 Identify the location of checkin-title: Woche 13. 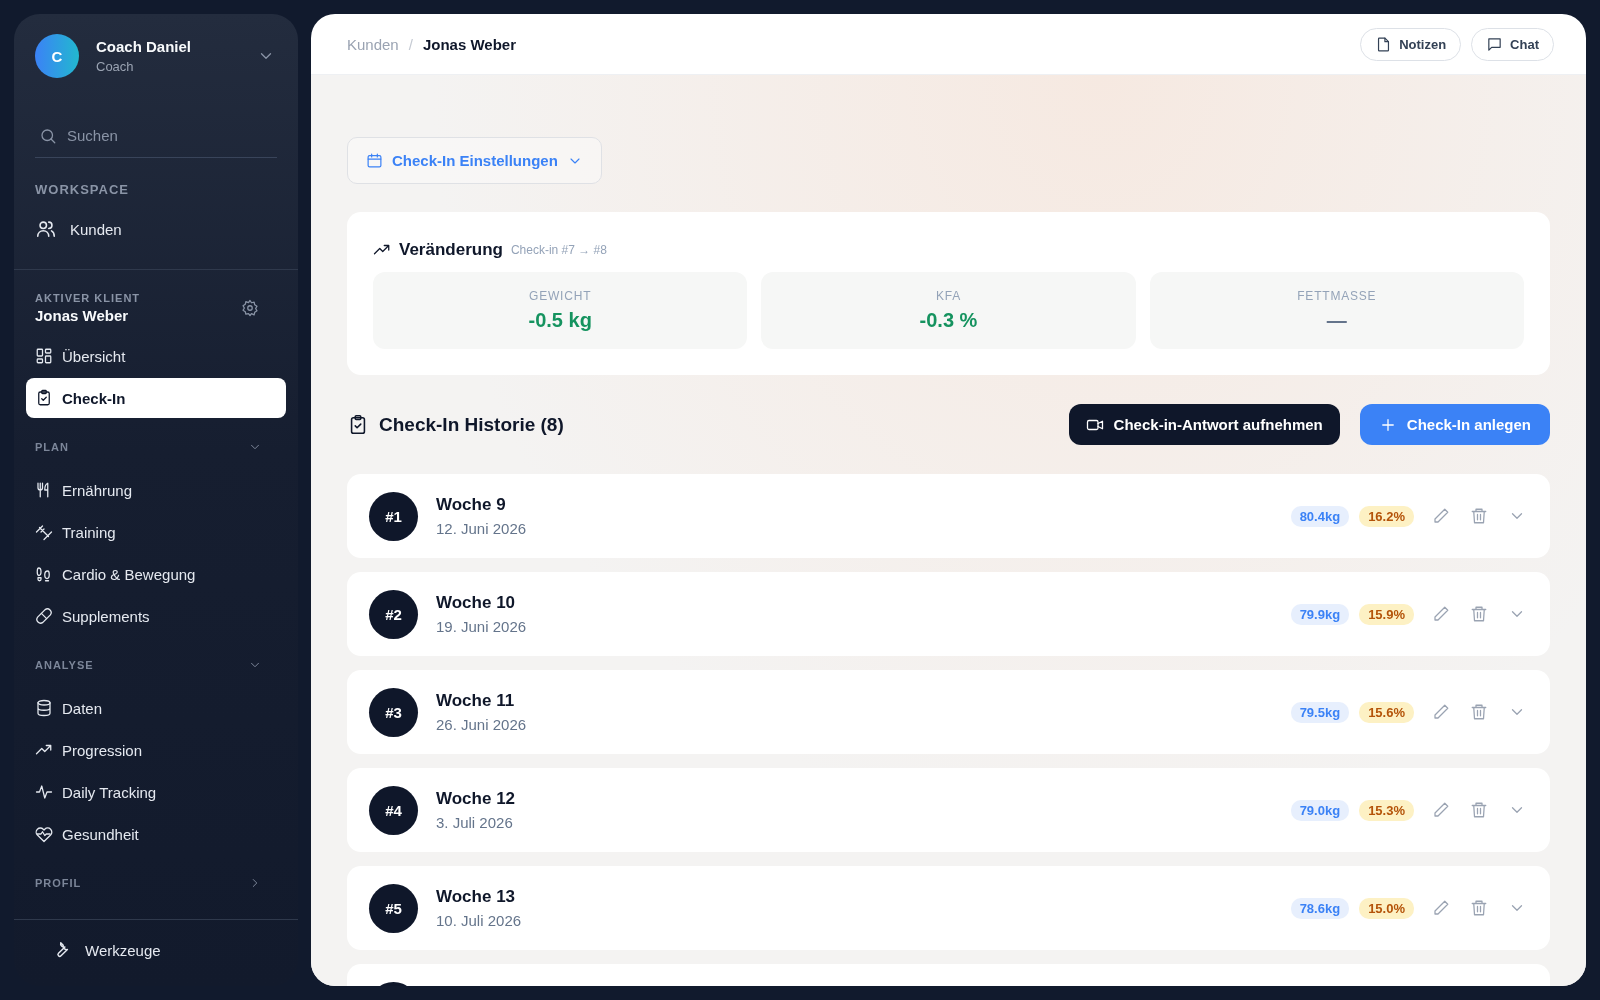
(476, 897).